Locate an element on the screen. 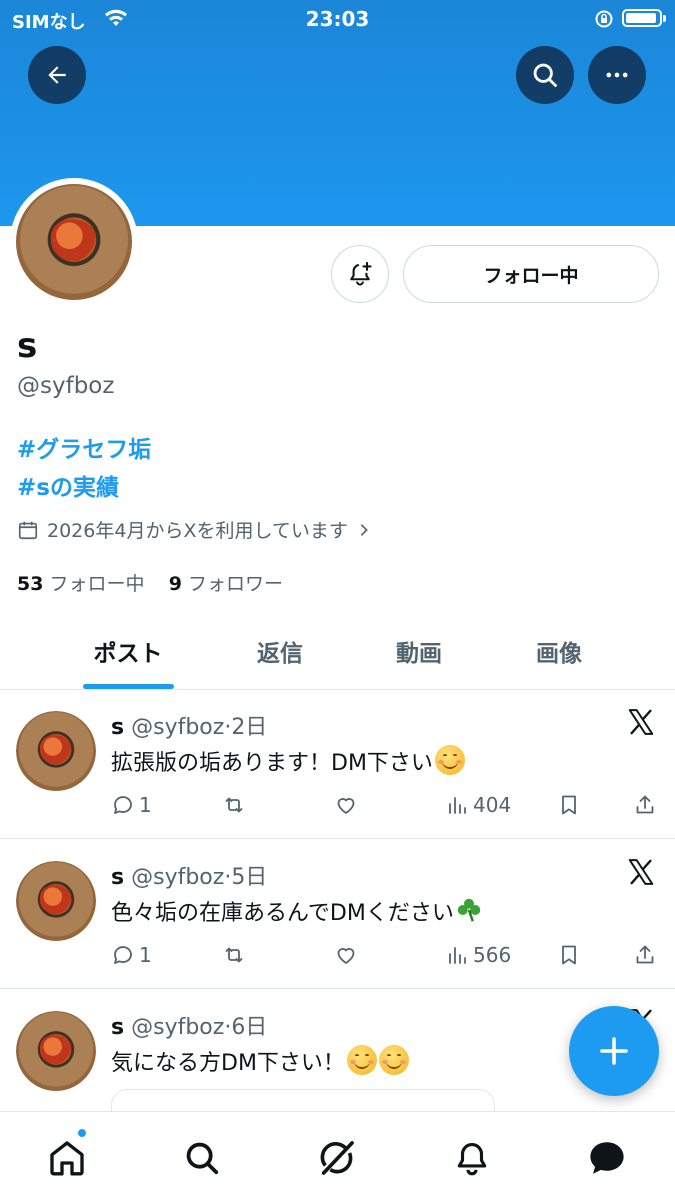 Image resolution: width=675 pixels, height=1200 pixels. profile-name: s is located at coordinates (27, 346).